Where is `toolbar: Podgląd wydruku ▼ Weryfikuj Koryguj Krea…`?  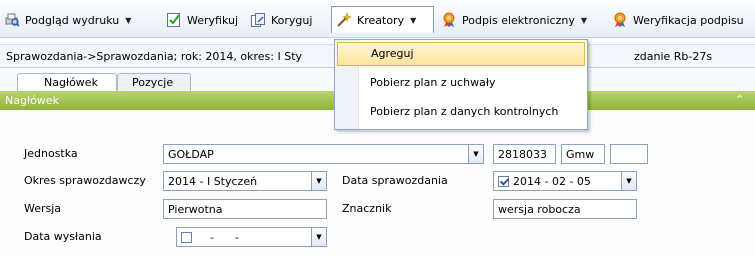 toolbar: Podgląd wydruku ▼ Weryfikuj Koryguj Krea… is located at coordinates (377, 19).